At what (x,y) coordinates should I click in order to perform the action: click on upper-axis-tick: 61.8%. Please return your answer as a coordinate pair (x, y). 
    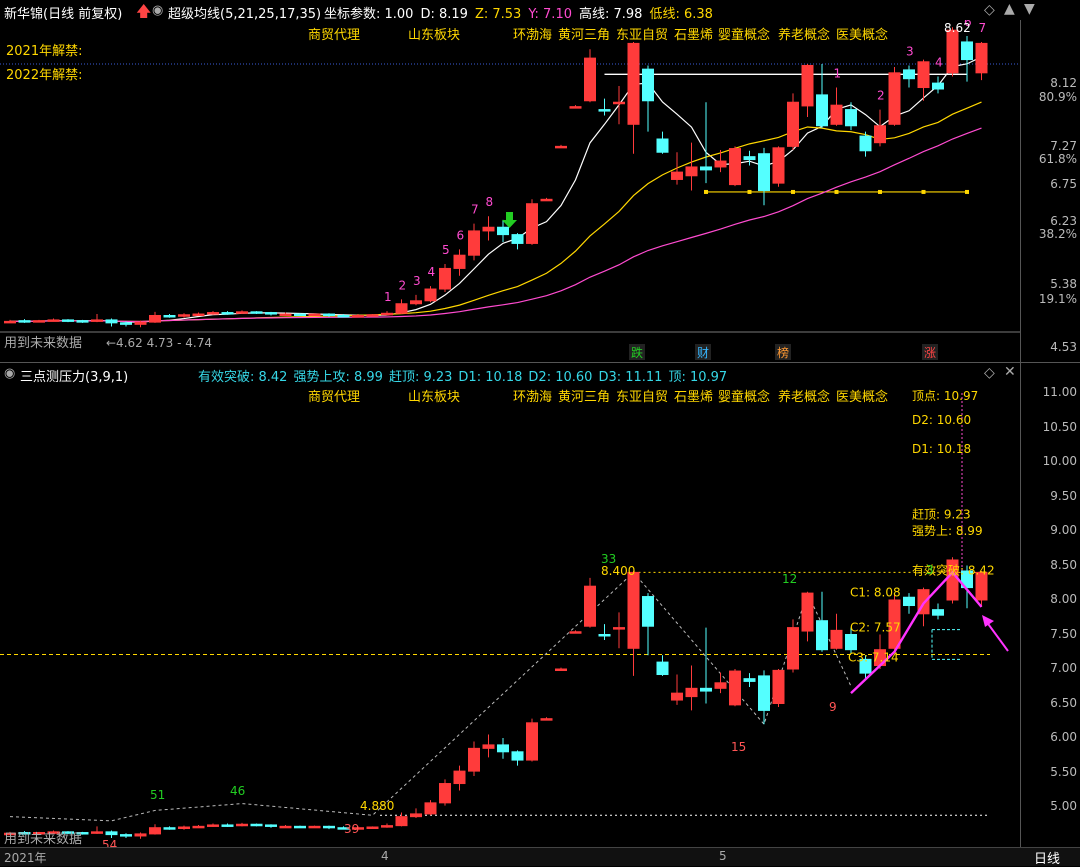
    Looking at the image, I should click on (1058, 159).